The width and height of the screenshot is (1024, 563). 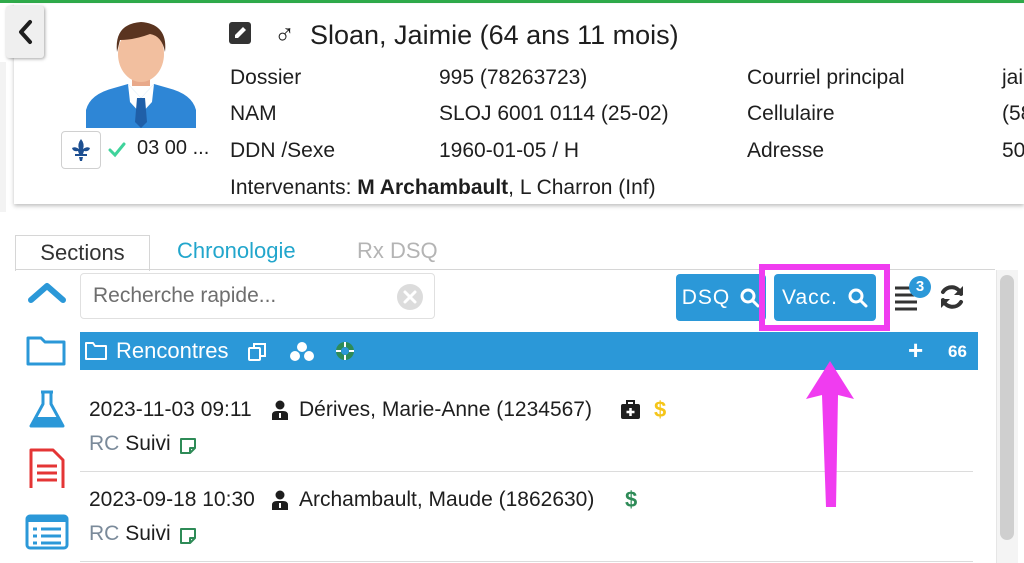 What do you see at coordinates (915, 350) in the screenshot?
I see `add-rencontre-button: +` at bounding box center [915, 350].